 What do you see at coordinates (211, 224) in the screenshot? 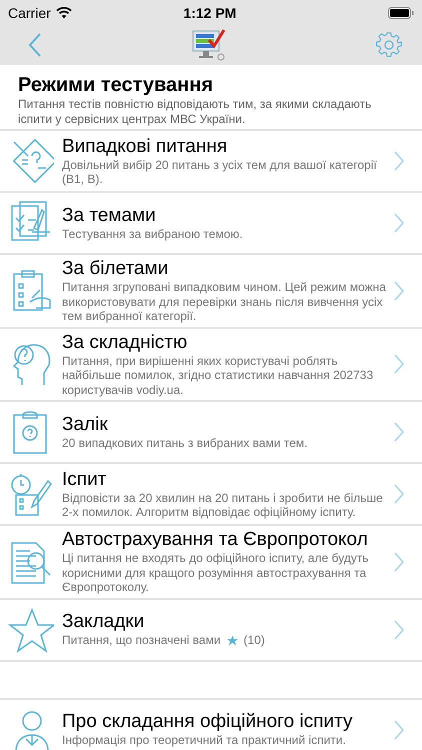
I see `menu-row: За темами Тестування за вибраною темою.` at bounding box center [211, 224].